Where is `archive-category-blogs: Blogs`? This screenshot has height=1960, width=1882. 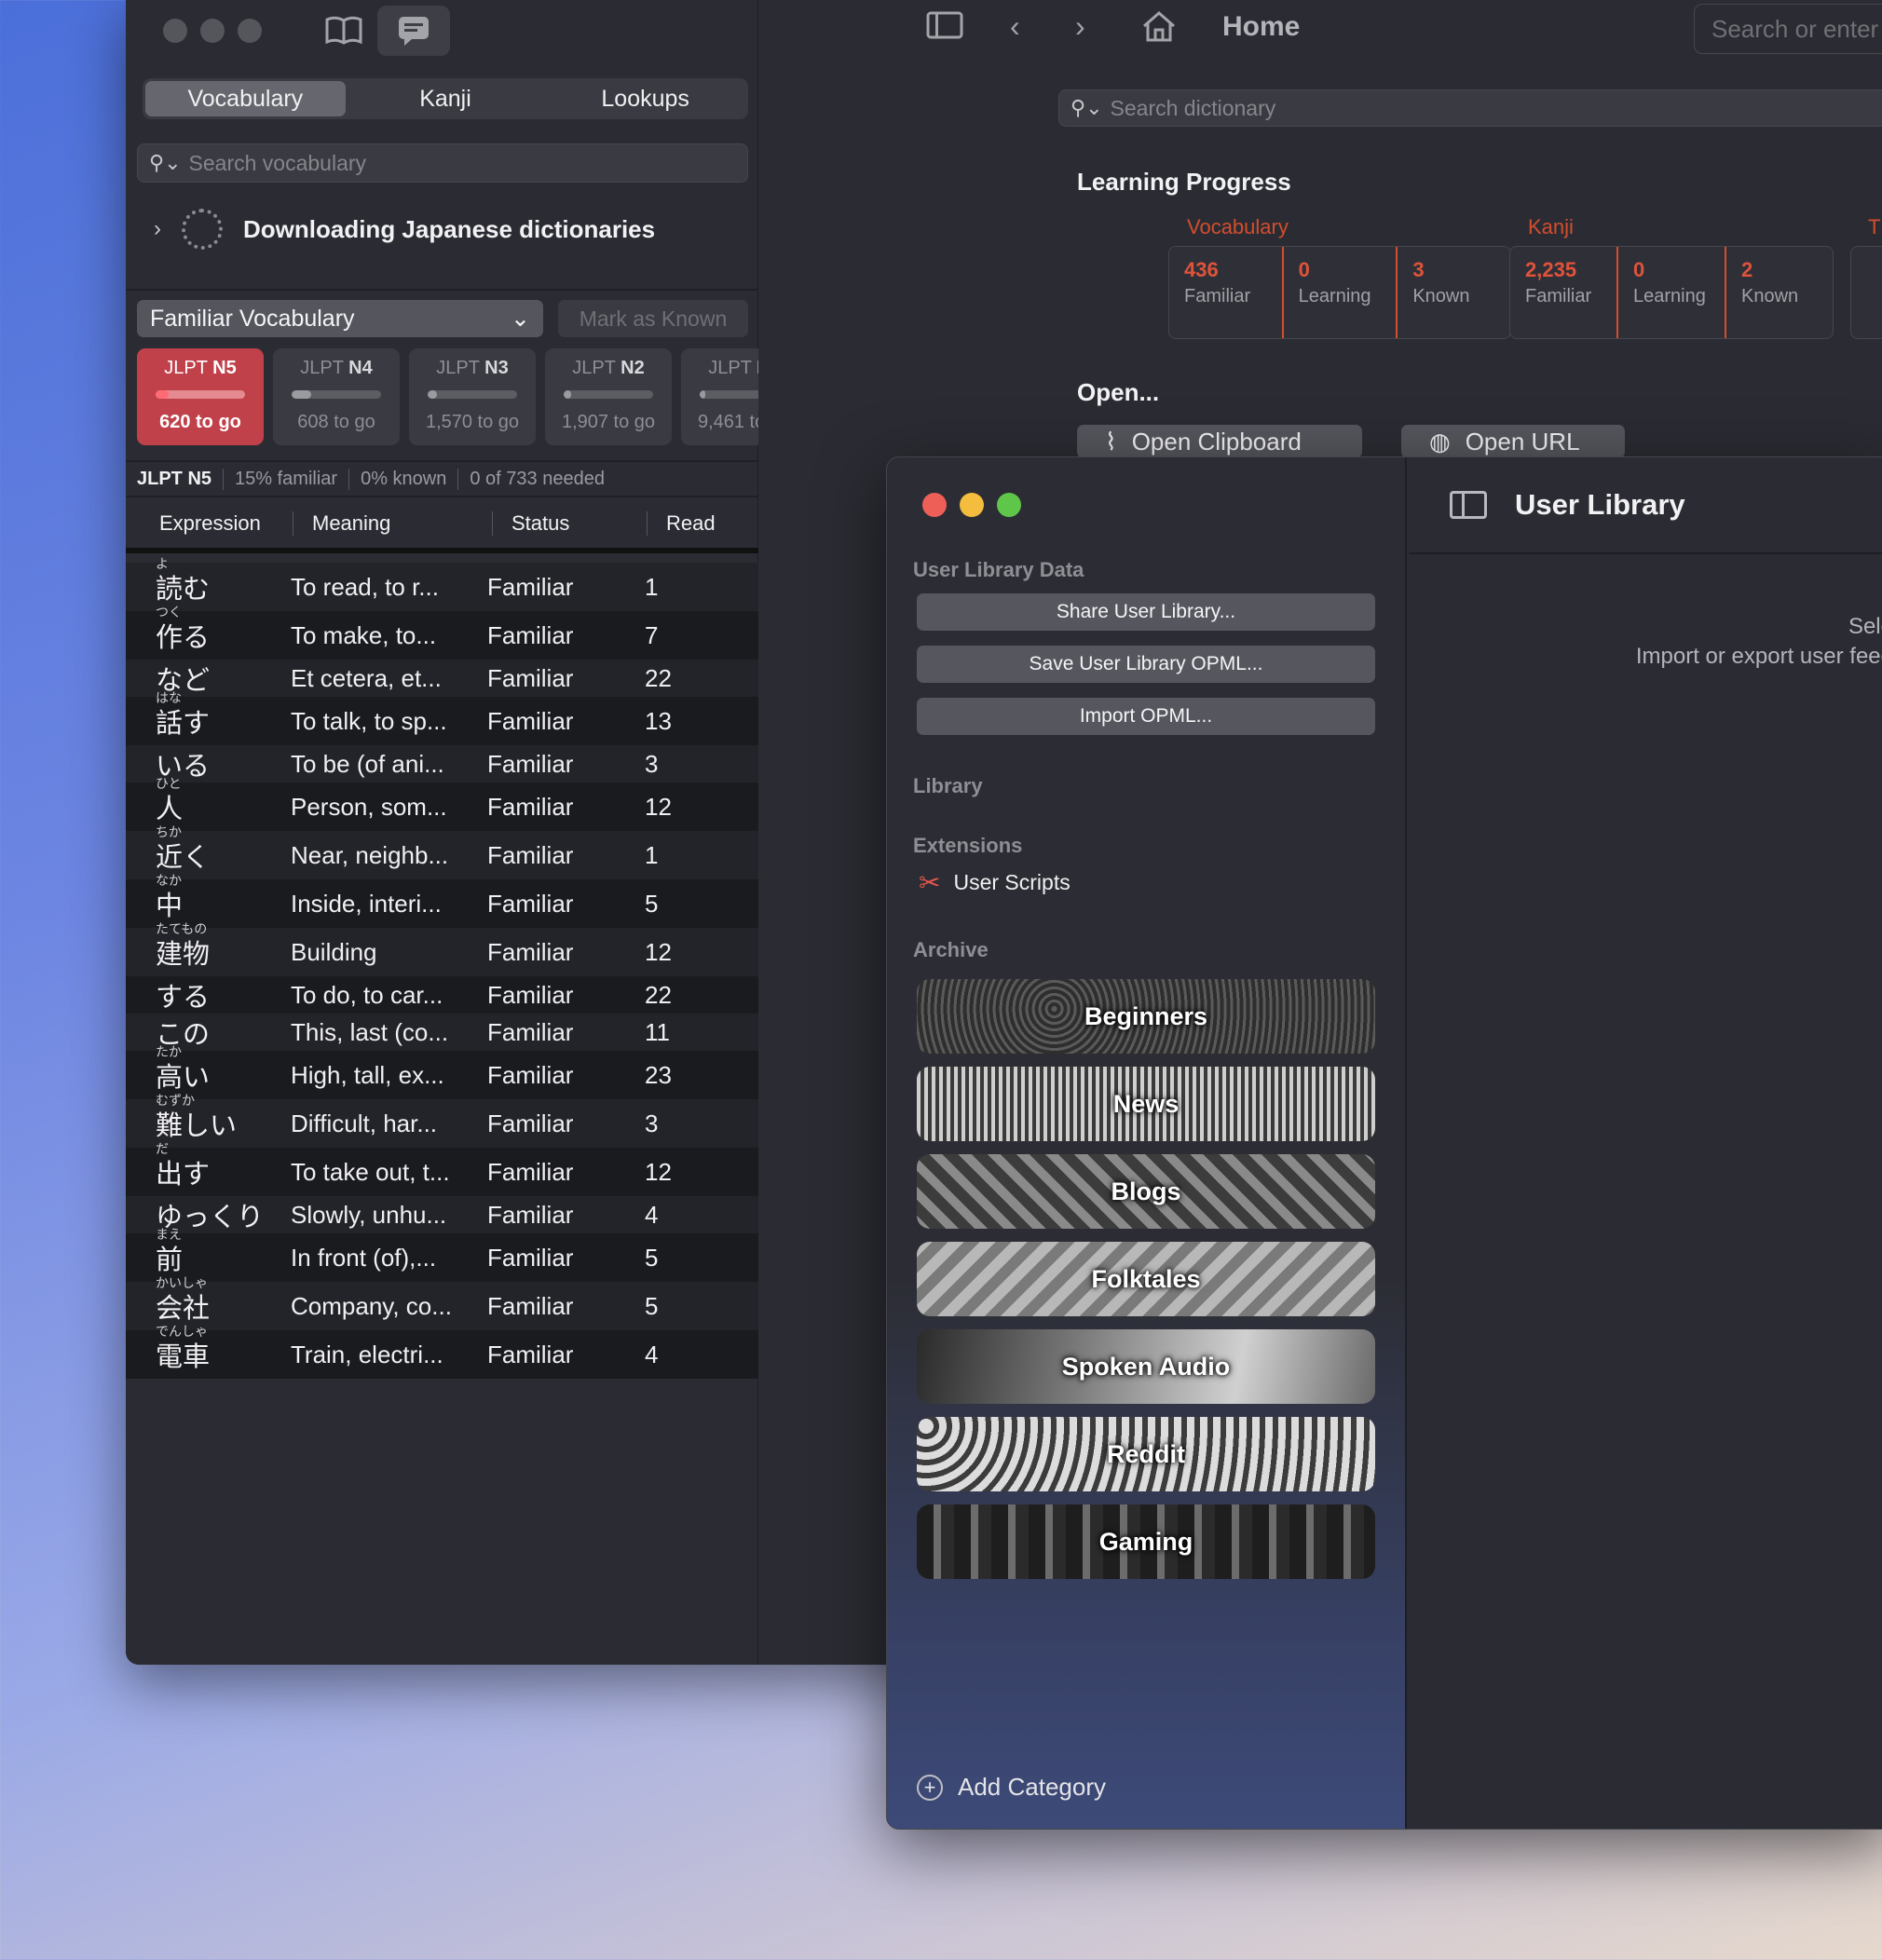
archive-category-blogs: Blogs is located at coordinates (1146, 1191).